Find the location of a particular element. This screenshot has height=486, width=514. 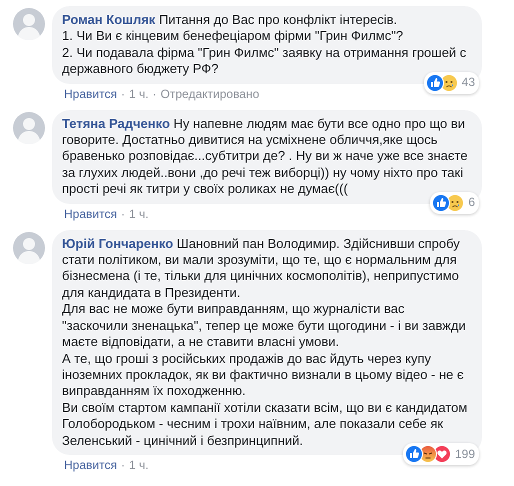

comment-text: Юрій Гончаренко Шановний пан Володимир. Здійснивши спробу стати політиком, ви мали зрозуміти, що те, що є нормальним для бізнесмена (і те, тільки для цинічних космополітів), неприпустимо для кандидата в Президенти. is located at coordinates (261, 269).